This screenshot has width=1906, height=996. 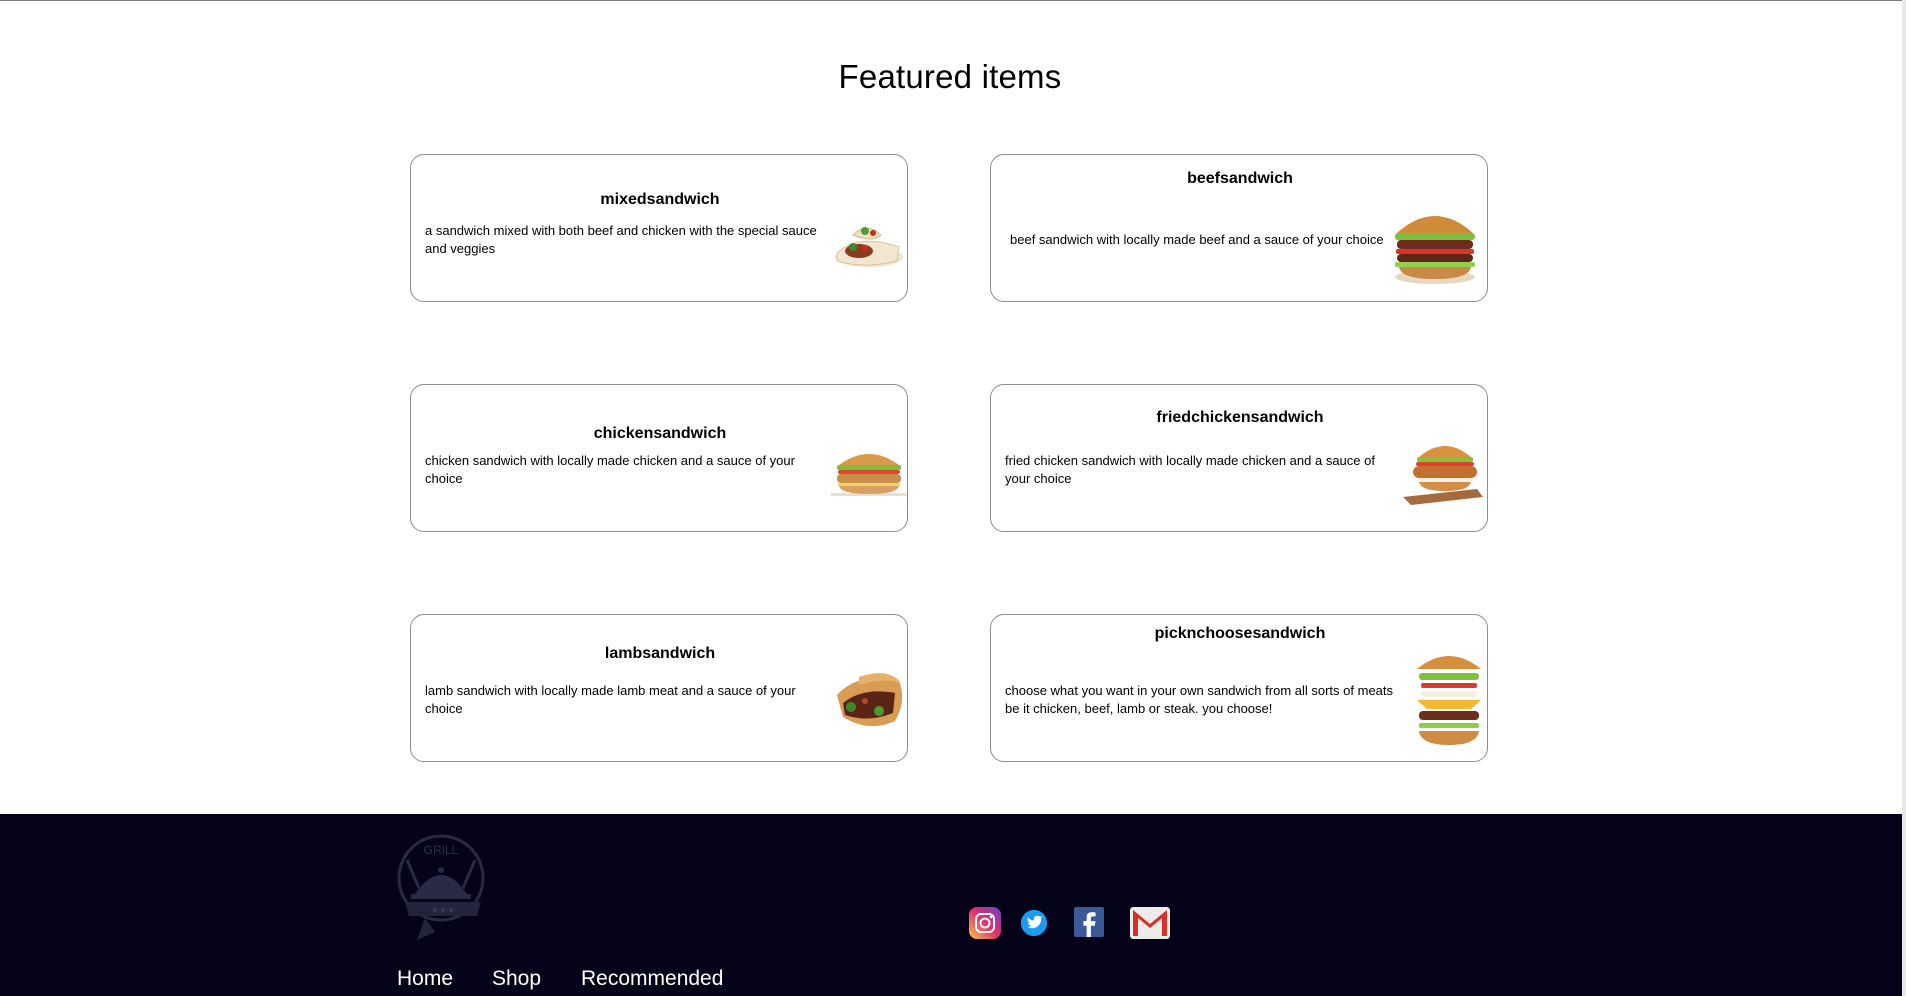 What do you see at coordinates (1150, 923) in the screenshot?
I see `gmail-icon` at bounding box center [1150, 923].